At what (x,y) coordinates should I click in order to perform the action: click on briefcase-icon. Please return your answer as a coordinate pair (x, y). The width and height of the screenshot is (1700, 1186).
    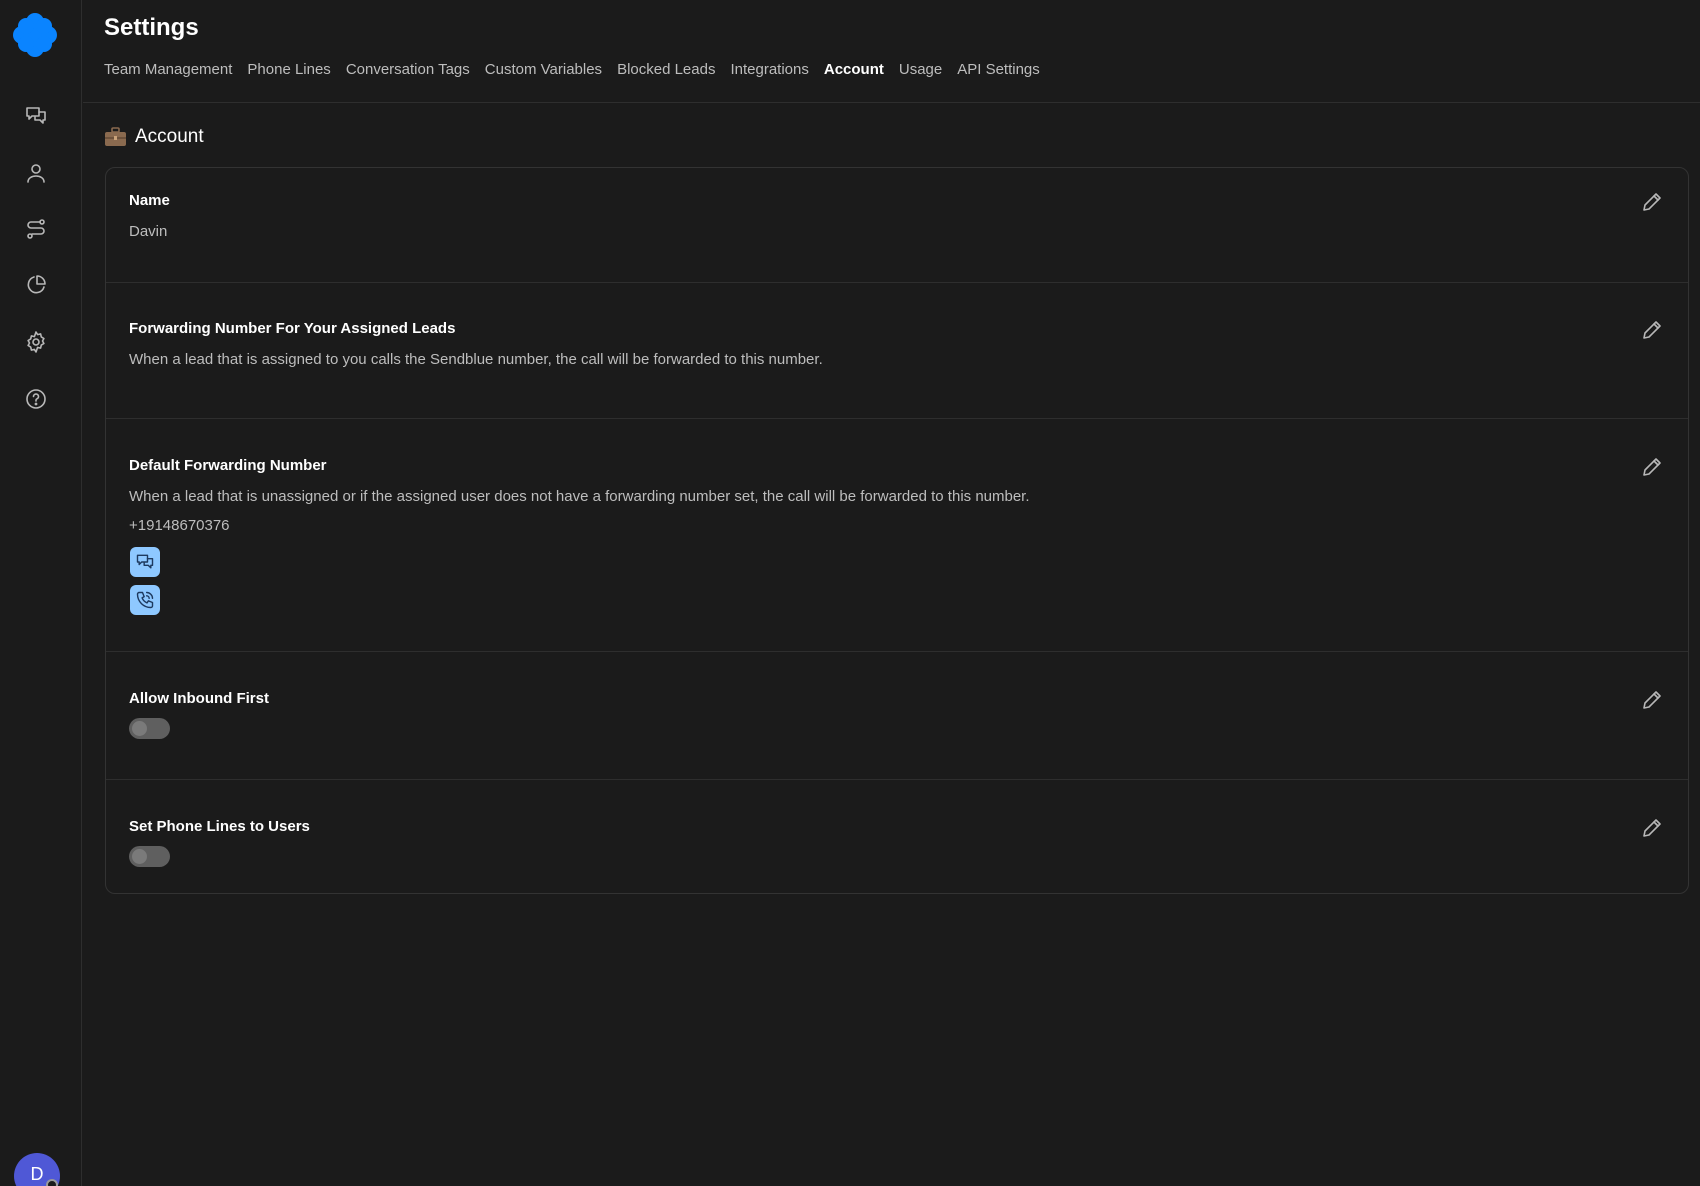
    Looking at the image, I should click on (115, 136).